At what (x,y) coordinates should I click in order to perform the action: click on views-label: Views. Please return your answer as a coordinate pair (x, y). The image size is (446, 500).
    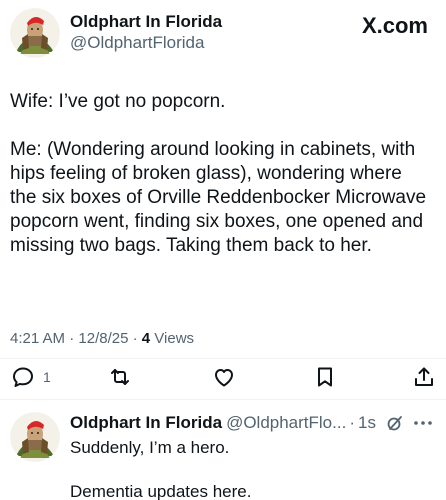
    Looking at the image, I should click on (174, 338).